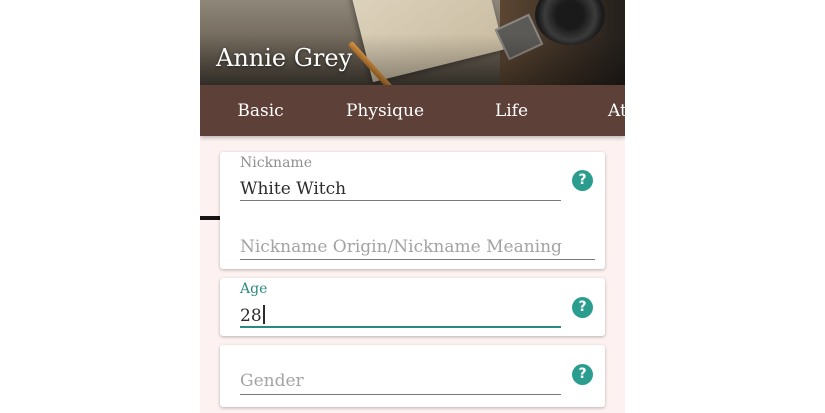 This screenshot has height=413, width=825. Describe the element at coordinates (582, 307) in the screenshot. I see `age-help-icon: ?` at that location.